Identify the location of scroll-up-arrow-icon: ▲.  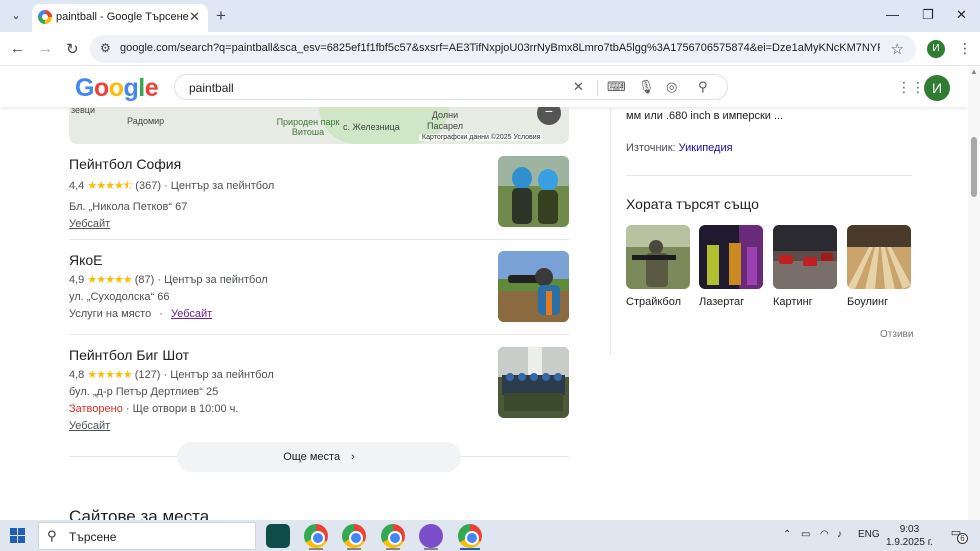
(974, 71).